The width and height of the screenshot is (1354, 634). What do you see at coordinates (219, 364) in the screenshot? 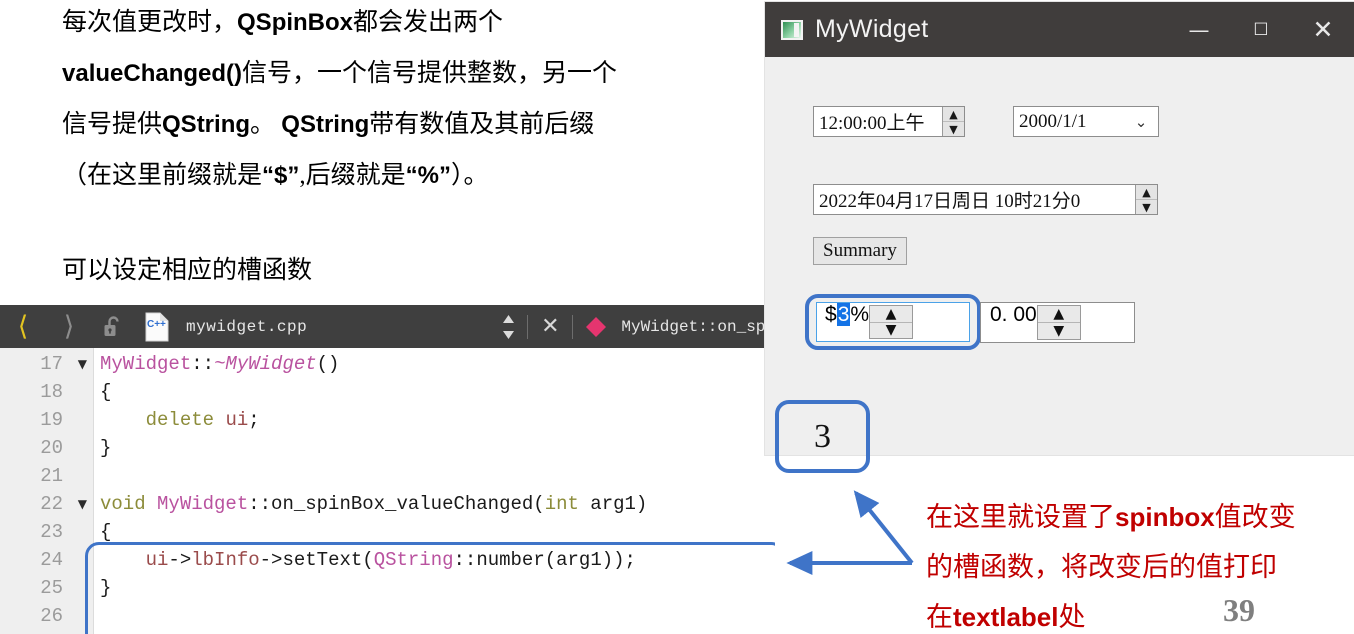
I see `code-line: MyWidget::~MyWidget()` at bounding box center [219, 364].